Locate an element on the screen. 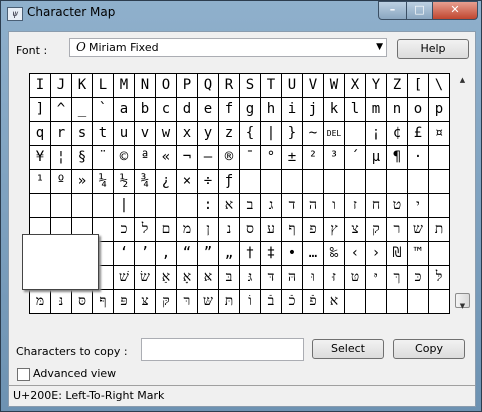 Image resolution: width=482 pixels, height=412 pixels. character-cell: גּ is located at coordinates (250, 278).